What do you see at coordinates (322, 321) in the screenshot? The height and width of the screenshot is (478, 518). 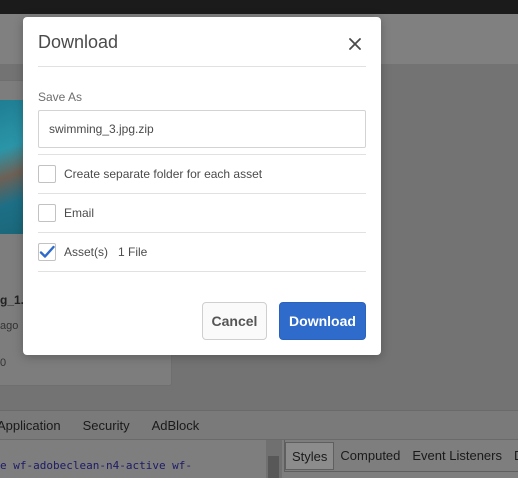 I see `download-button: Download` at bounding box center [322, 321].